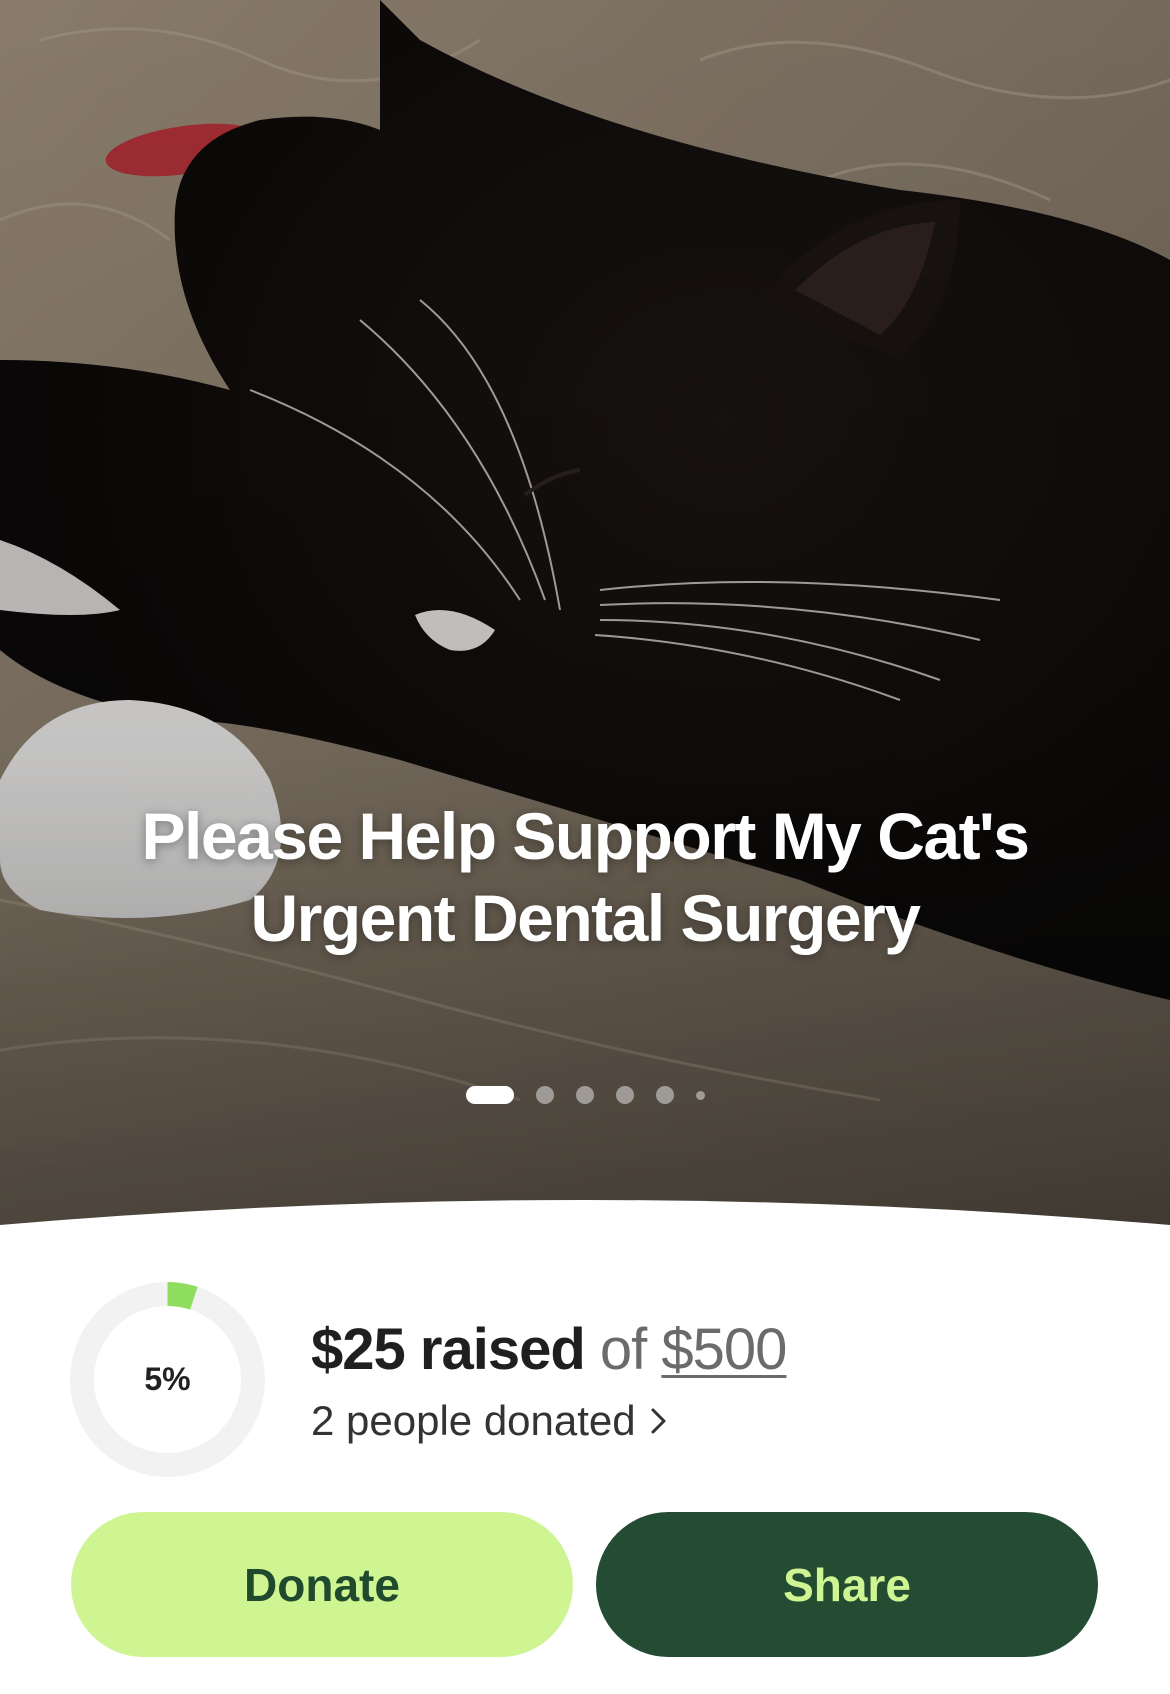 The height and width of the screenshot is (1694, 1170). What do you see at coordinates (658, 1421) in the screenshot?
I see `chevron-right-icon` at bounding box center [658, 1421].